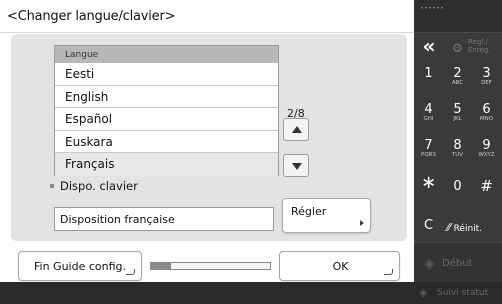  I want to click on key-9-label: 9, so click(486, 145).